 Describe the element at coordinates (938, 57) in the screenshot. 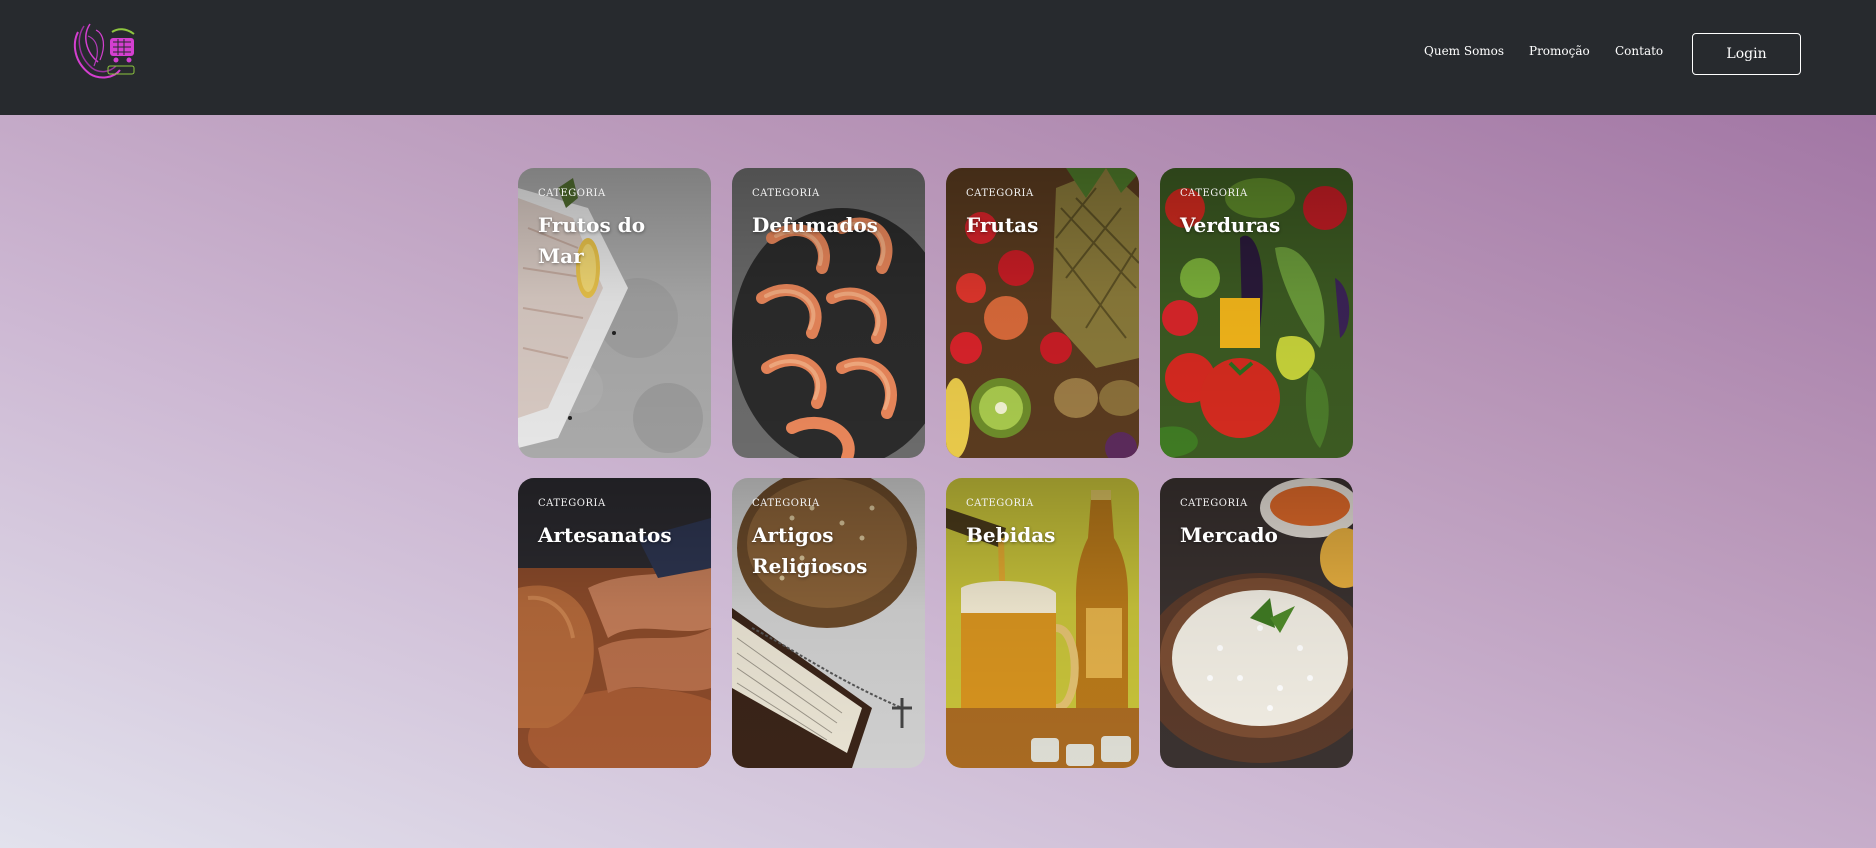

I see `navbar: Quem Somos Promoção Contato Login` at that location.